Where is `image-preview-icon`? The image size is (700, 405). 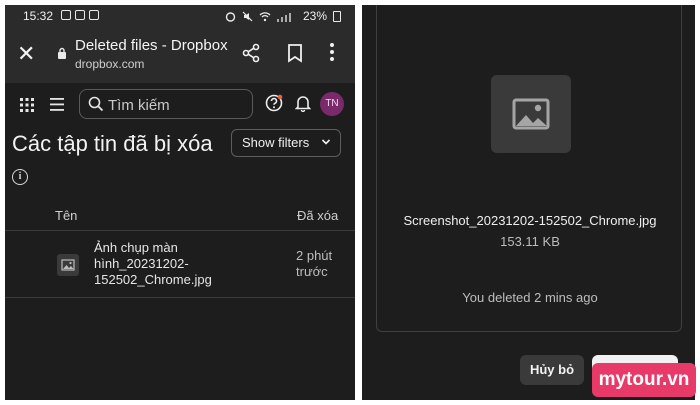 image-preview-icon is located at coordinates (531, 114).